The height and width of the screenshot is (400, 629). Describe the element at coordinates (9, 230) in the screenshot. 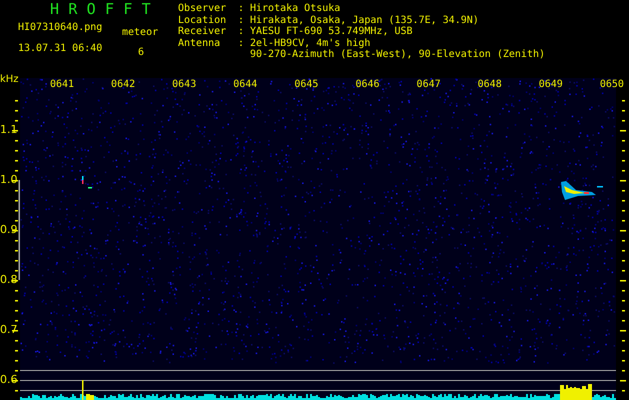

I see `frequency-label: 0.9` at that location.